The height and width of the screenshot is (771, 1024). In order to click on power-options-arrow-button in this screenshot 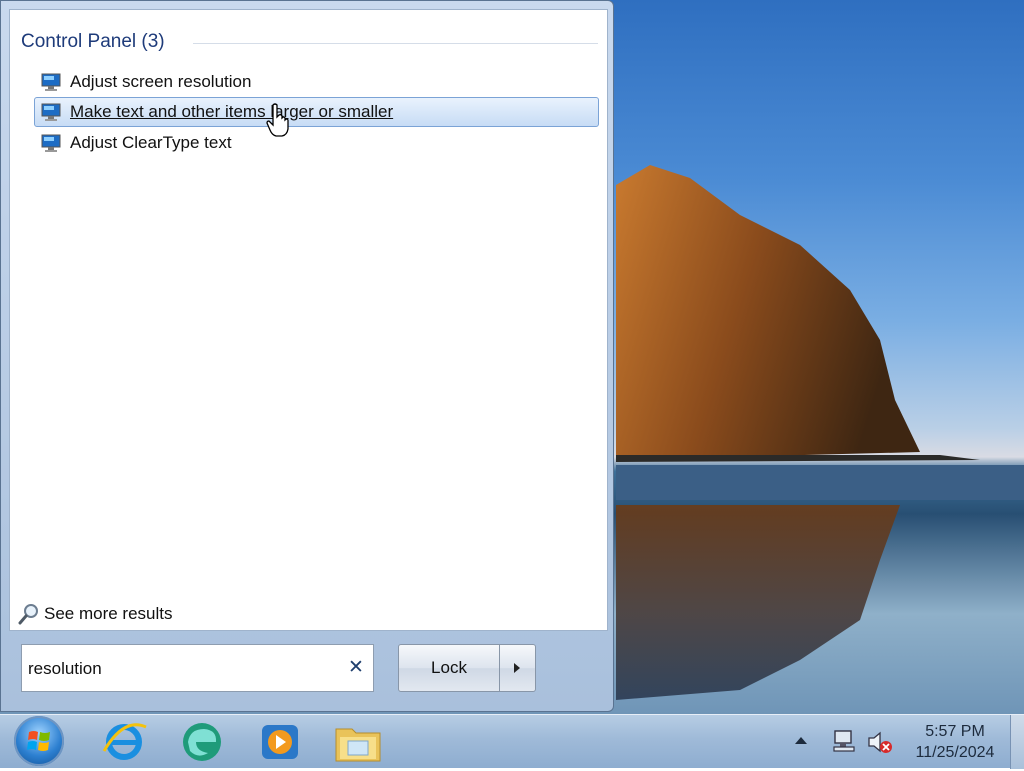, I will do `click(518, 668)`.